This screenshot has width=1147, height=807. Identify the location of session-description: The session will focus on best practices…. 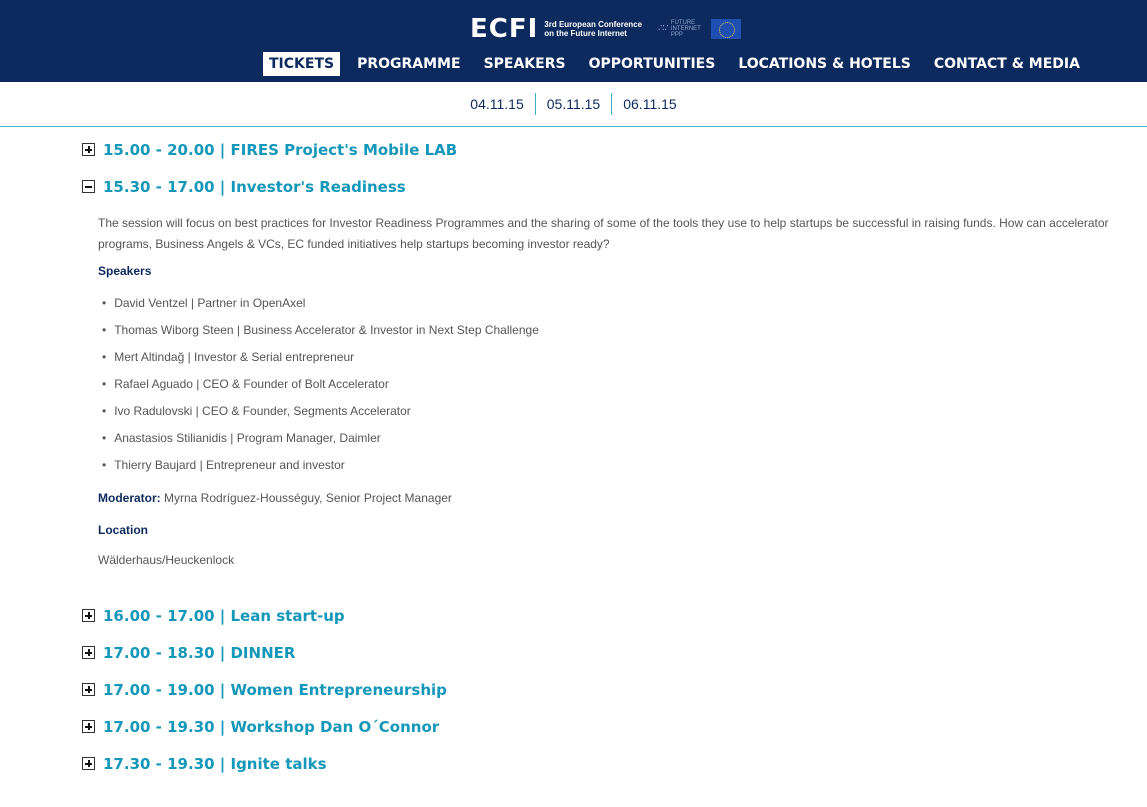
(603, 233).